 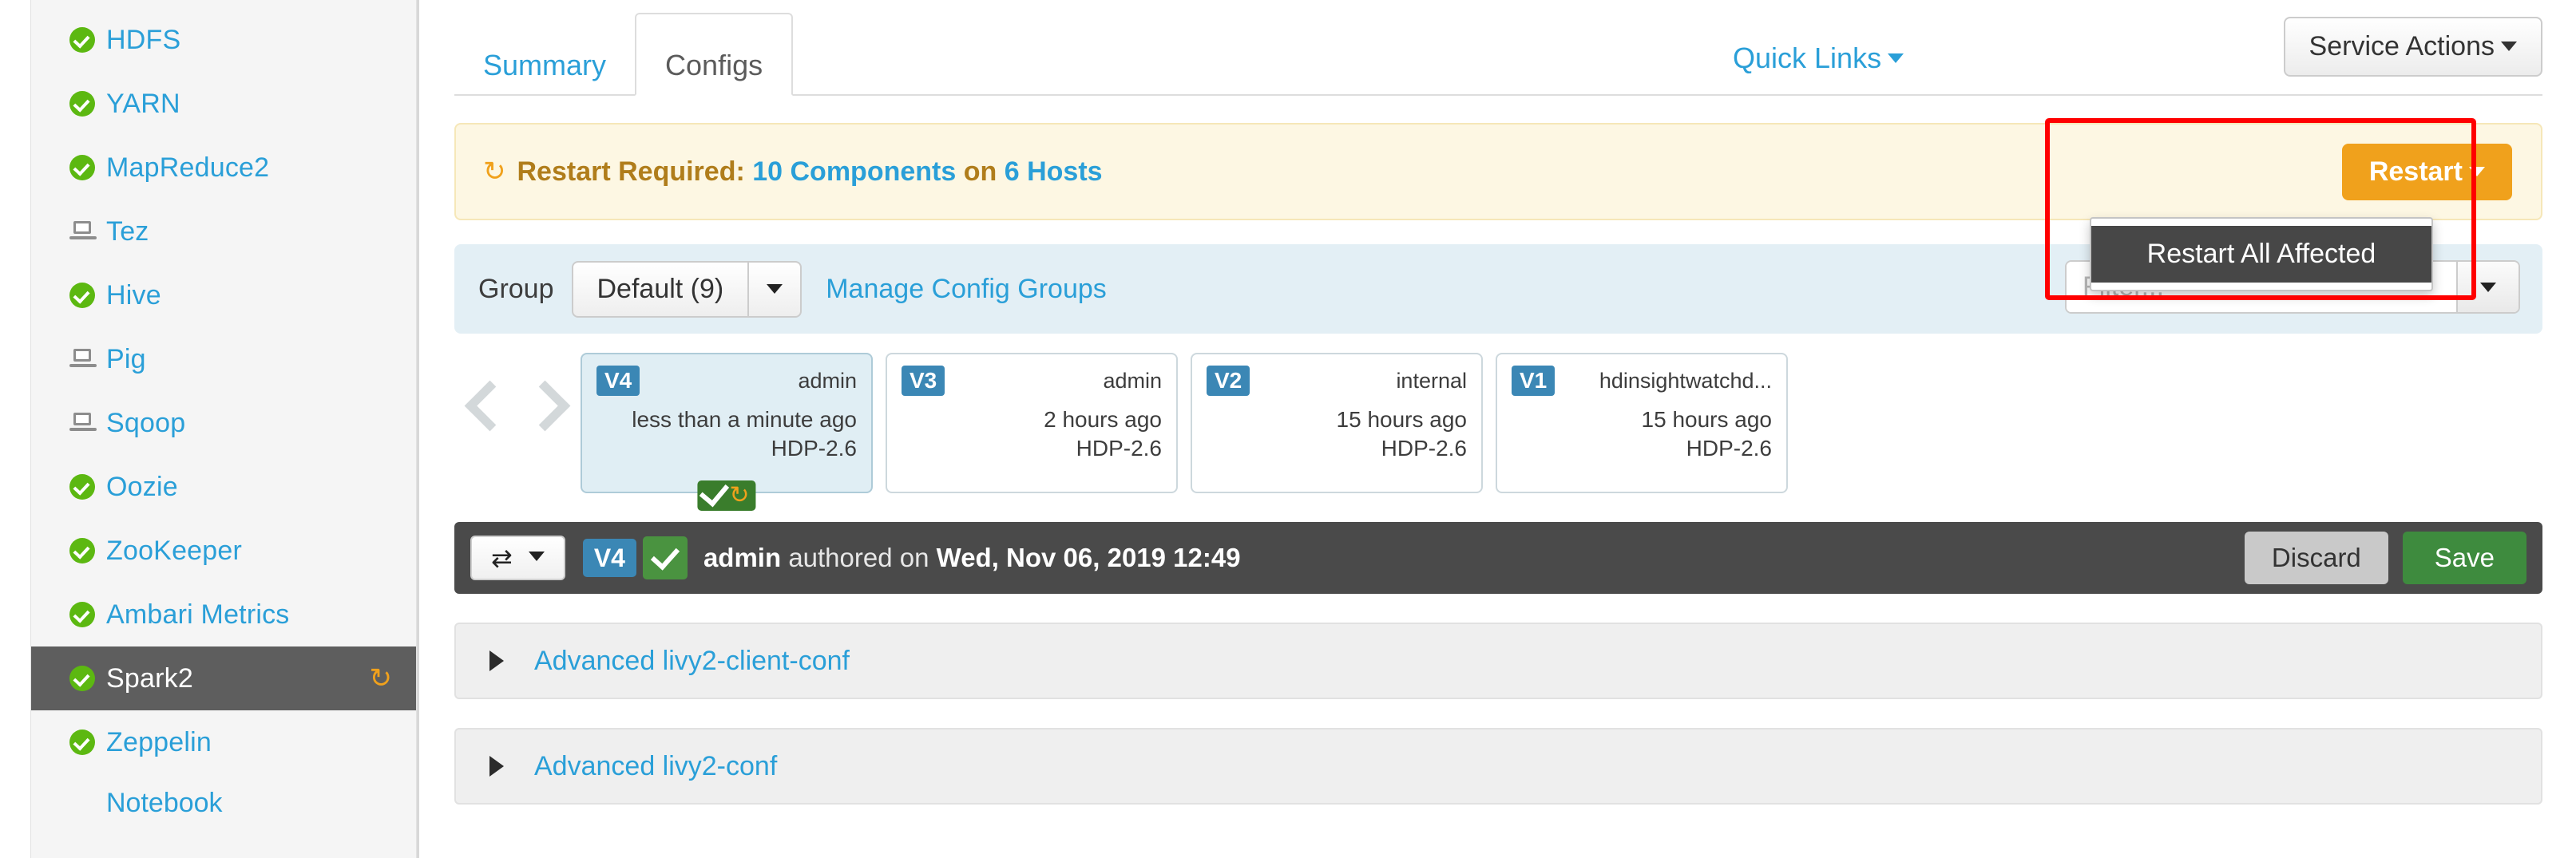 I want to click on current-version-flag: ↻, so click(x=727, y=493).